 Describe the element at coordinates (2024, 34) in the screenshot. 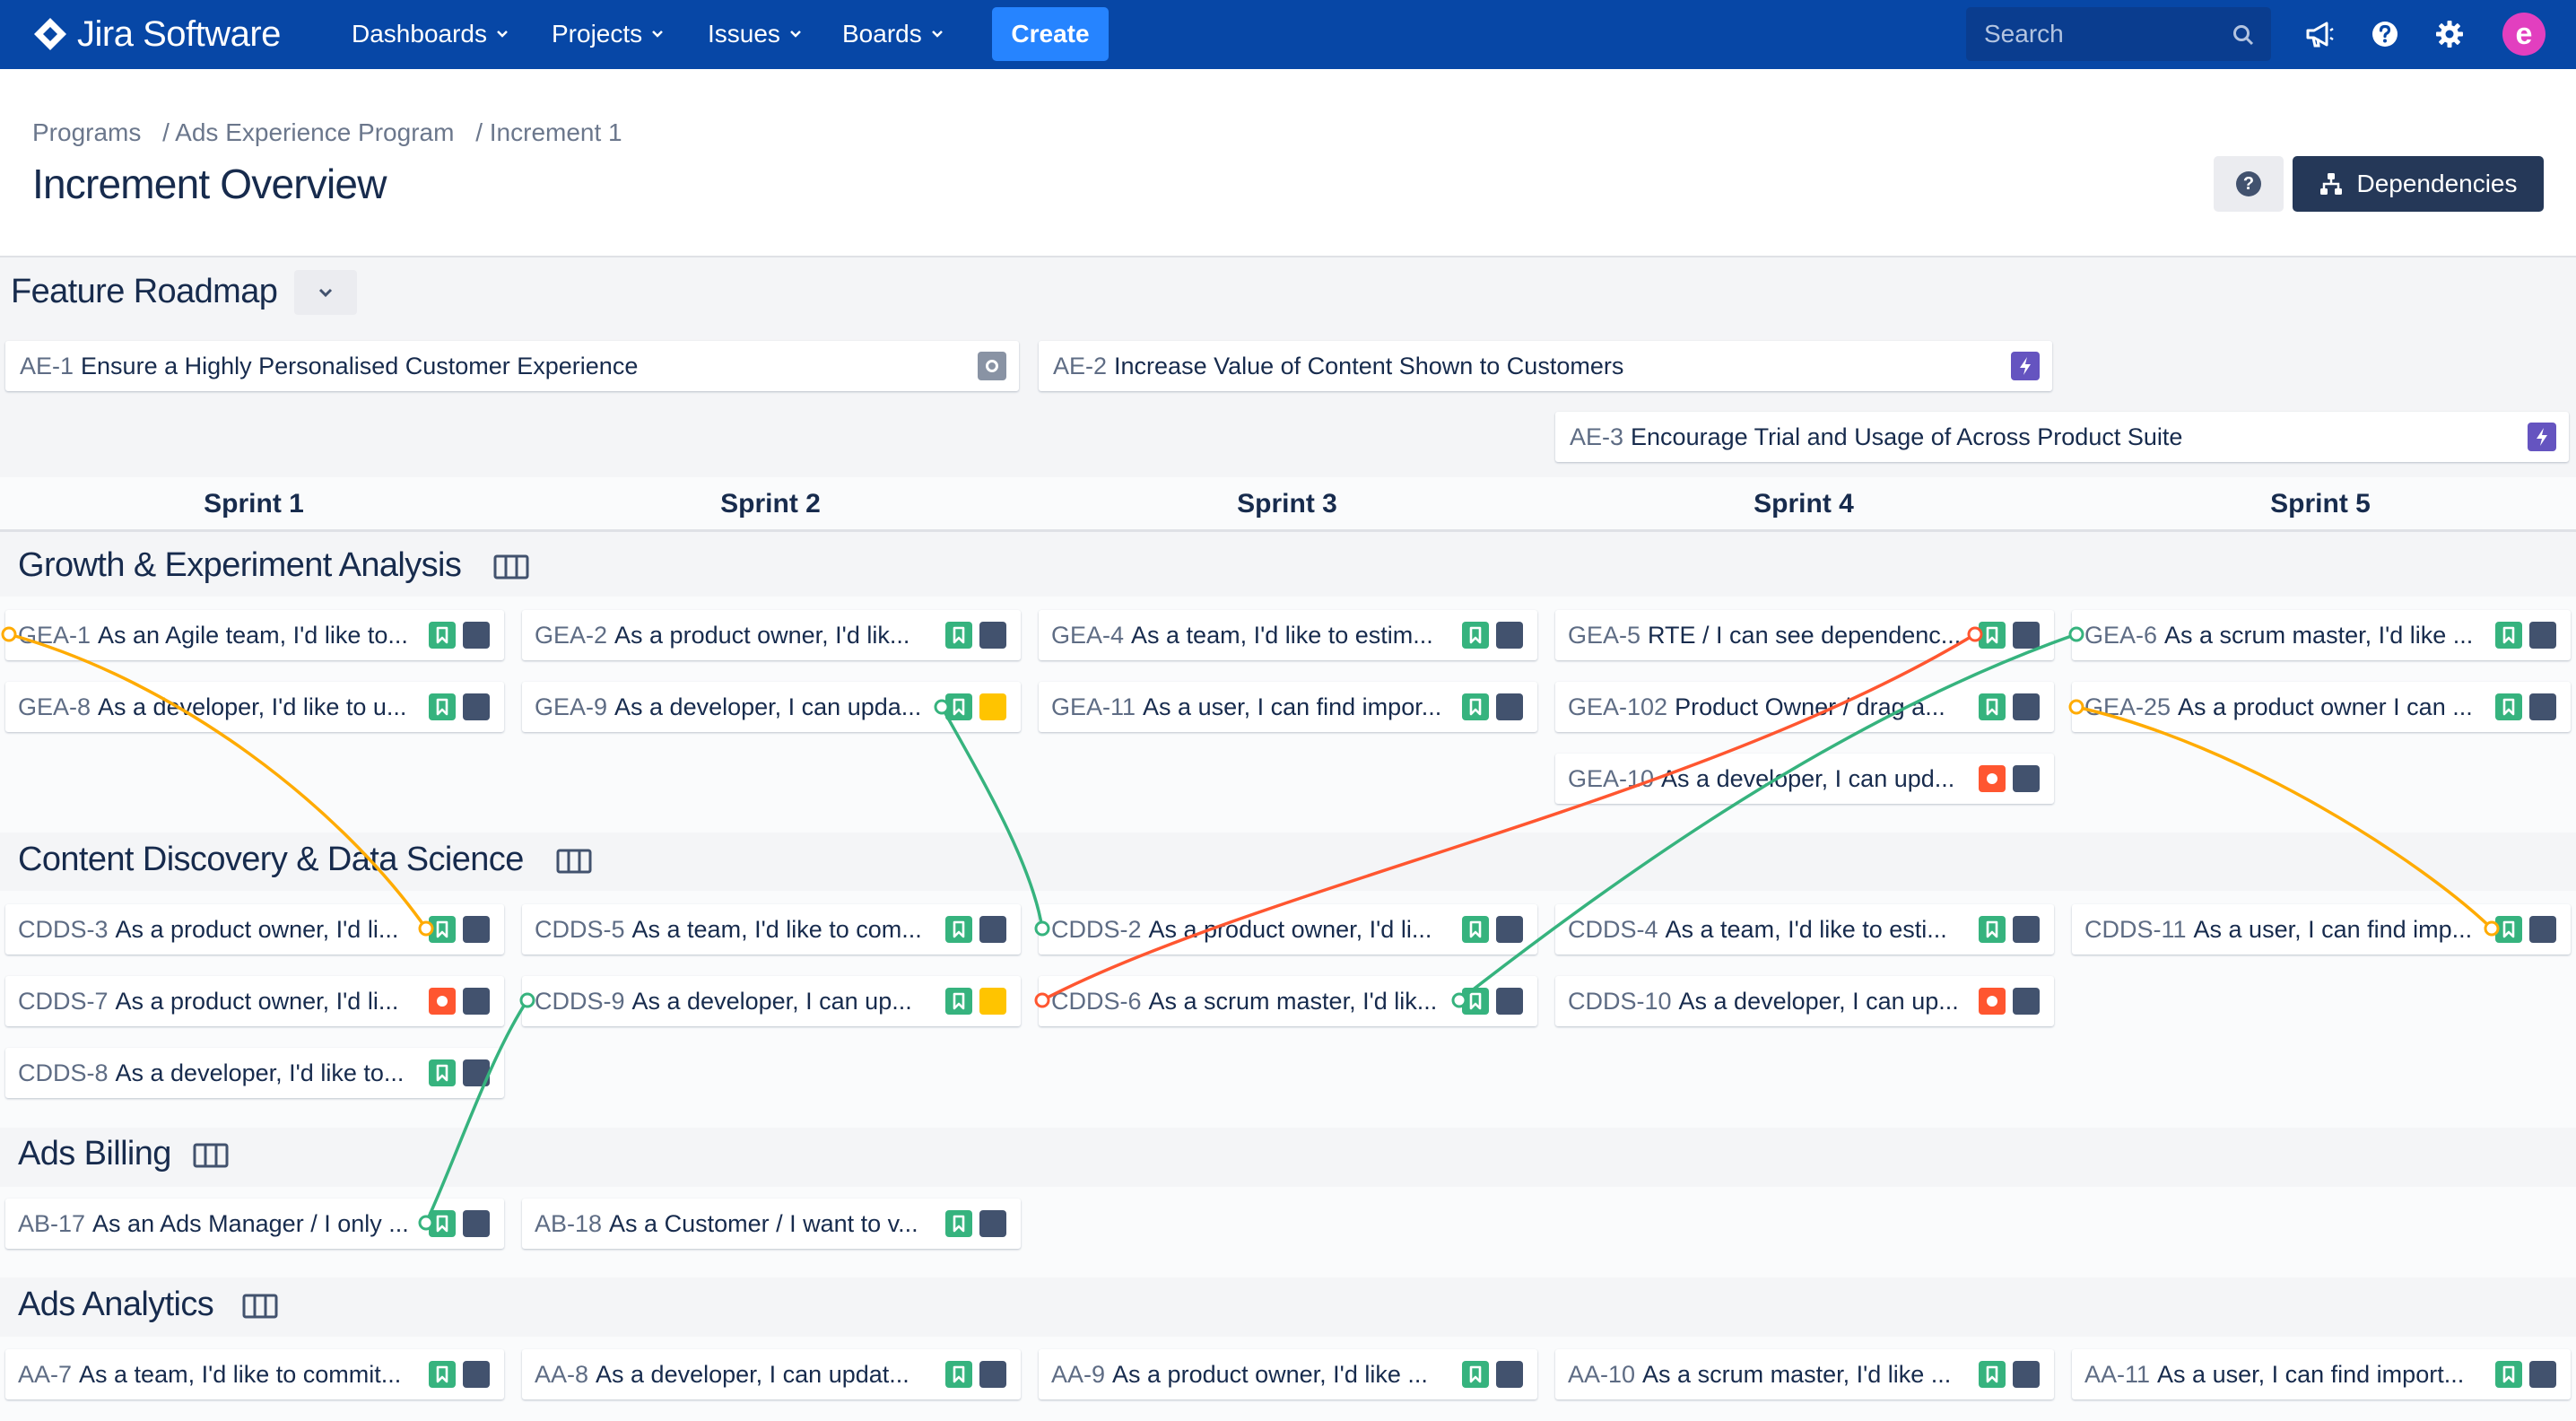

I see `search-placeholder: Search` at that location.